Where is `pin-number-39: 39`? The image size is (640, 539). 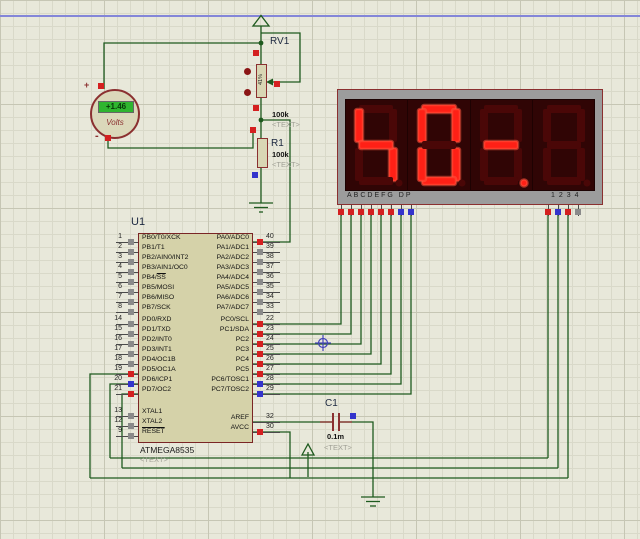 pin-number-39: 39 is located at coordinates (270, 246).